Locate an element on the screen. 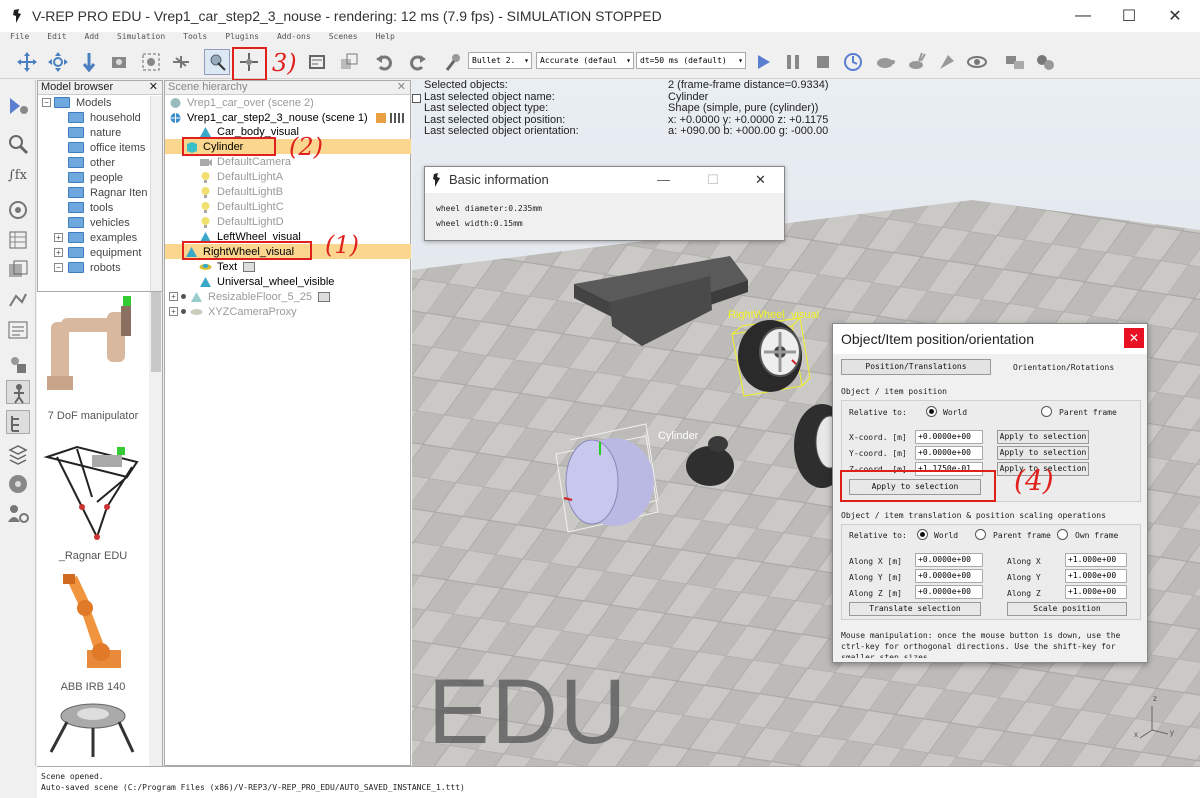 Image resolution: width=1200 pixels, height=798 pixels. camera-fly-icon is located at coordinates (181, 62).